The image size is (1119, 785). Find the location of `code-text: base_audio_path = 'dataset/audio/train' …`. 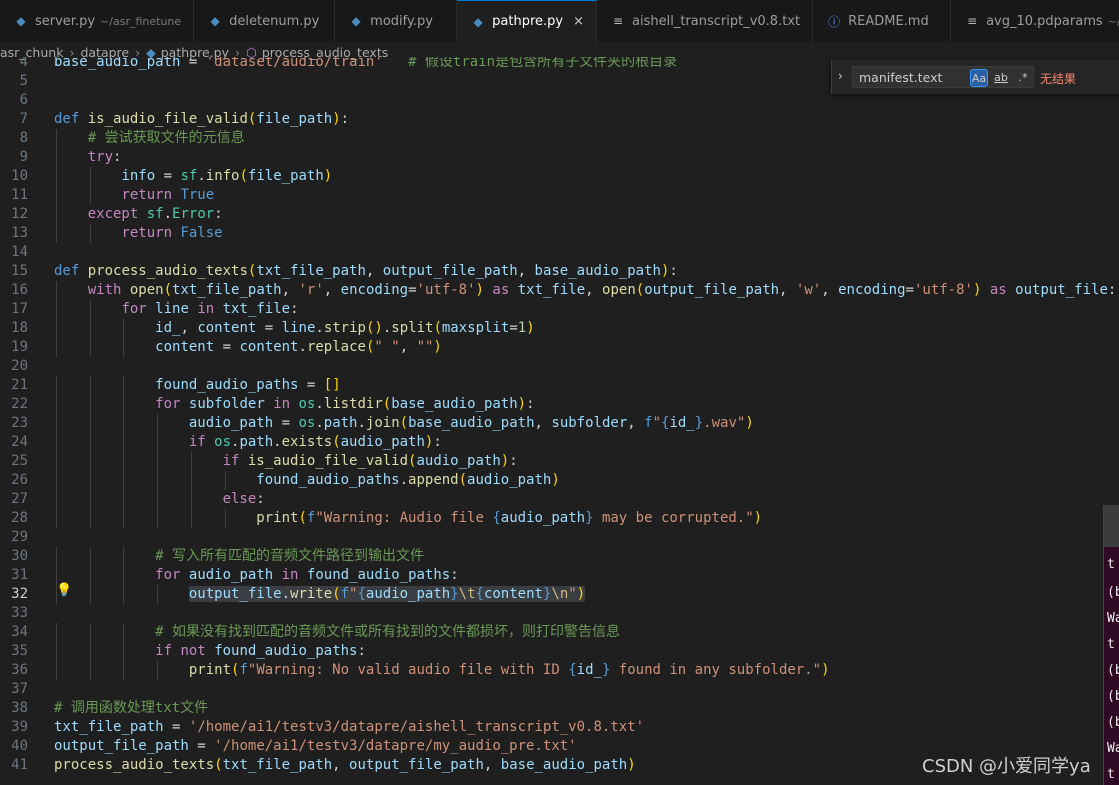

code-text: base_audio_path = 'dataset/audio/train' … is located at coordinates (366, 63).